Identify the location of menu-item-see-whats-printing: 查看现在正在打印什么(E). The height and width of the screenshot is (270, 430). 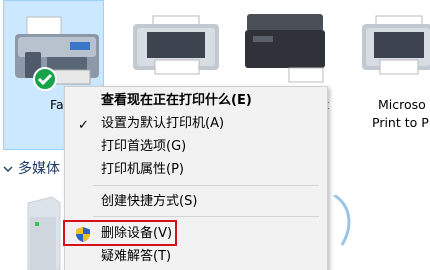
(196, 101).